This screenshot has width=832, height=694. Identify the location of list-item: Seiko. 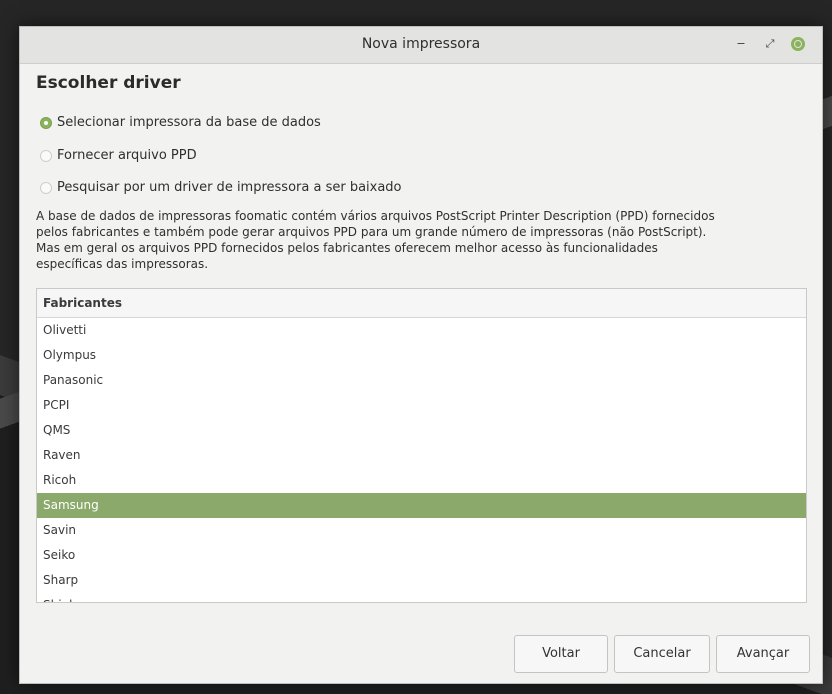
(421, 555).